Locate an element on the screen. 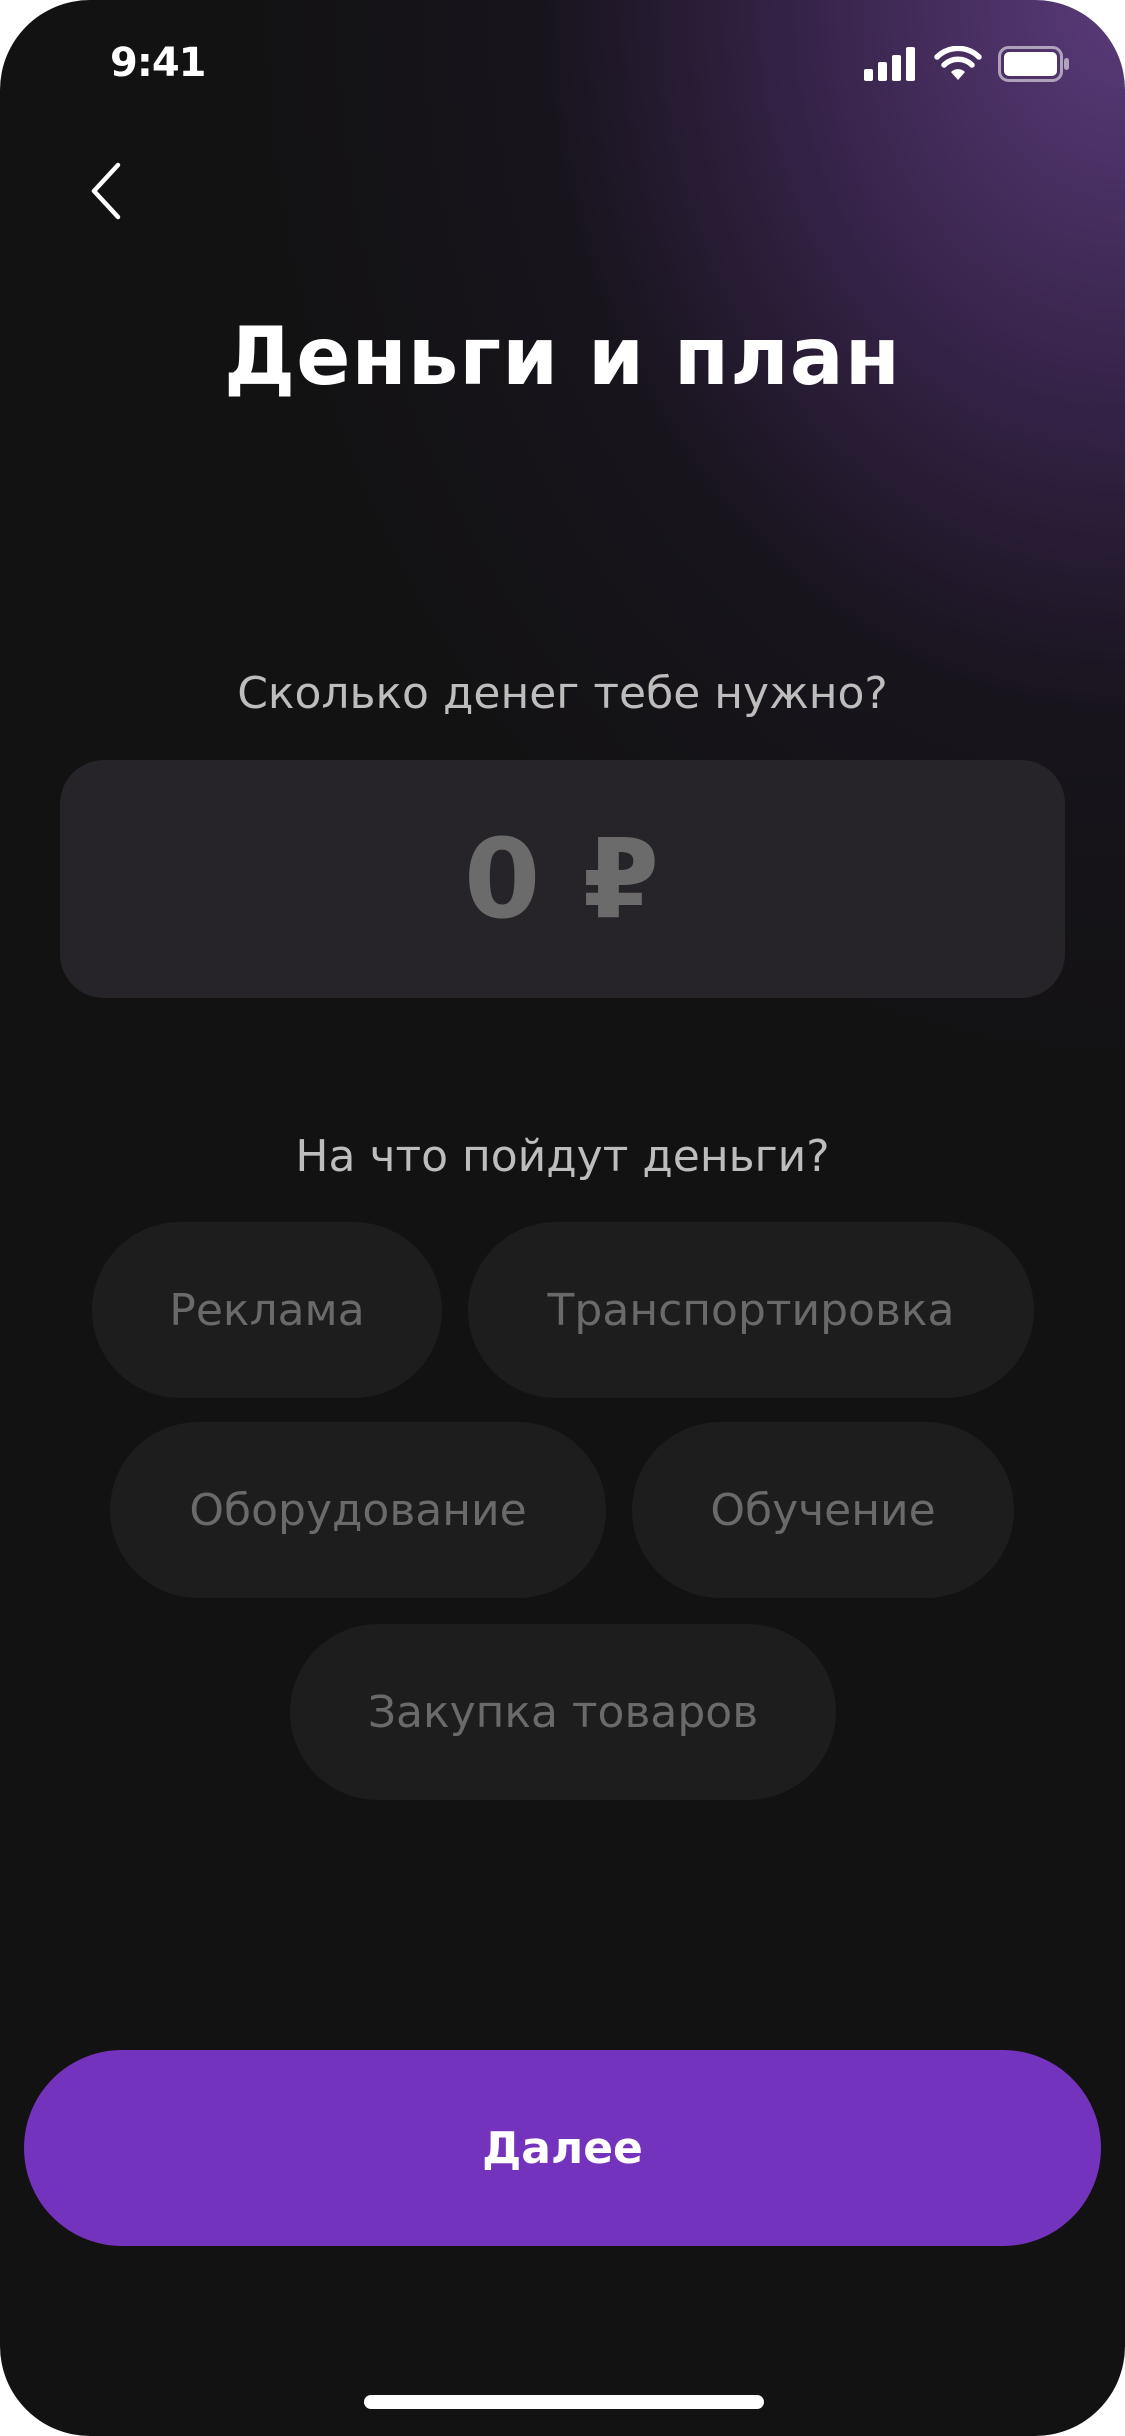 The height and width of the screenshot is (2436, 1125). amount-value: 0 ₽ is located at coordinates (562, 879).